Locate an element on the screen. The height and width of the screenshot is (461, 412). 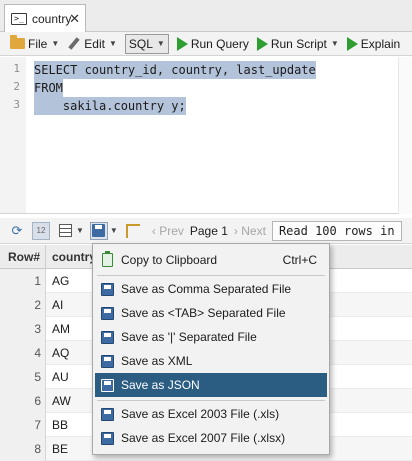
line-number: 1 is located at coordinates (16, 68).